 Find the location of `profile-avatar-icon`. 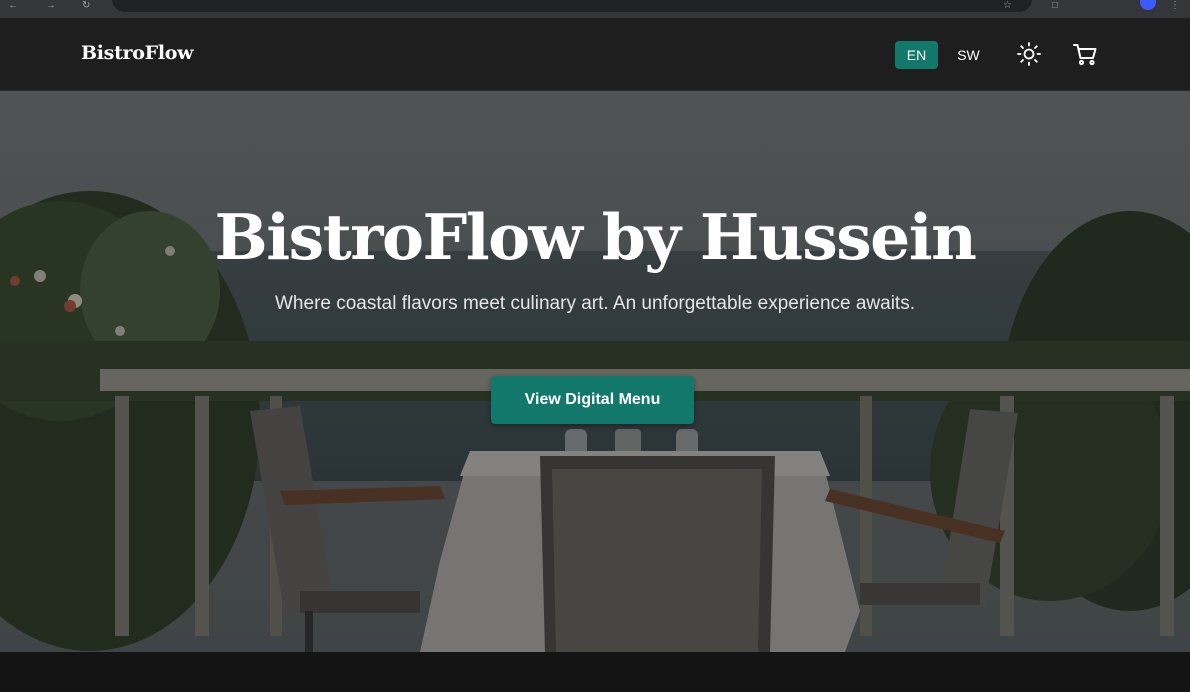

profile-avatar-icon is located at coordinates (1148, 5).